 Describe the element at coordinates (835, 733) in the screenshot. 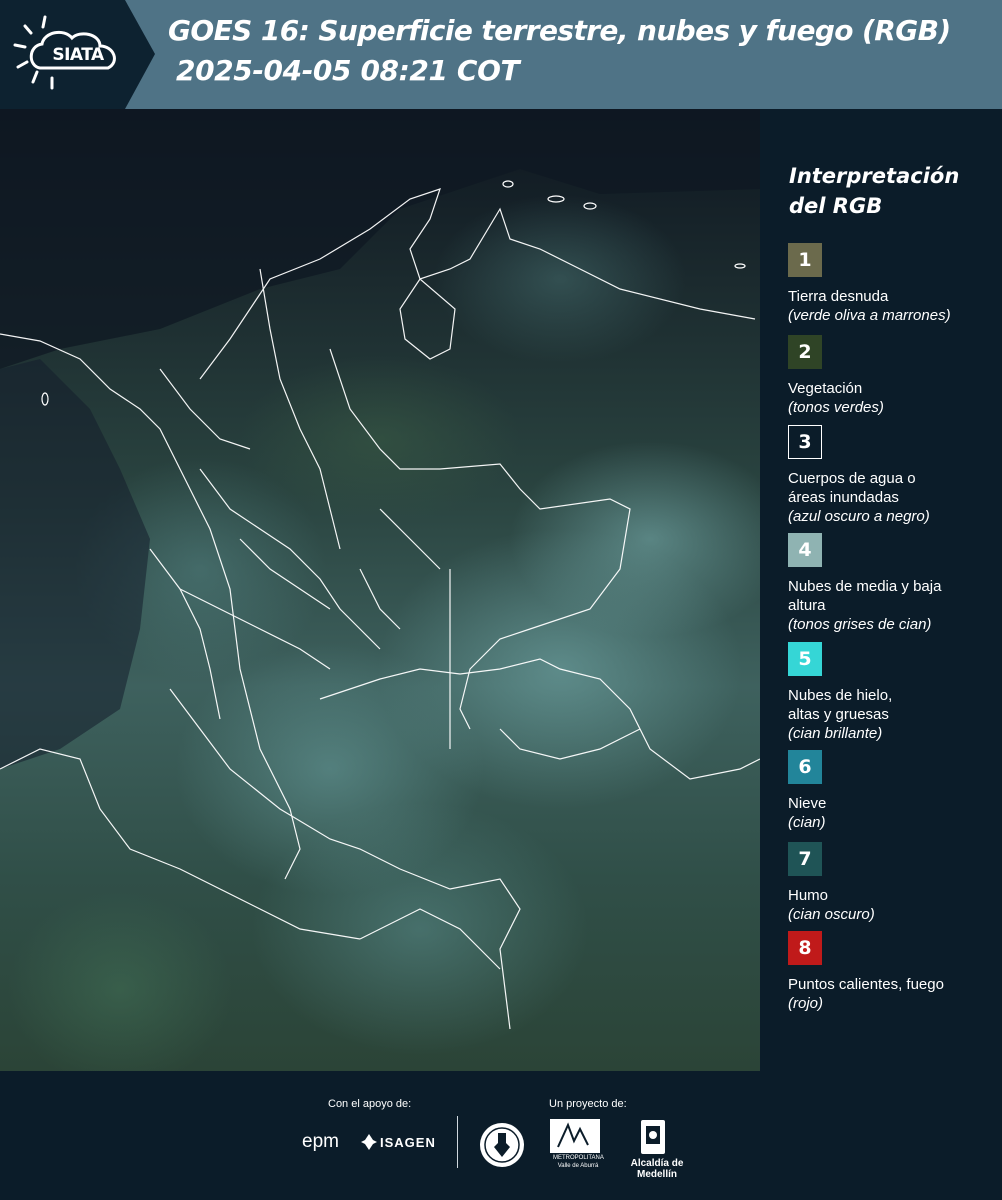

I see `legend-item-desc: (cian brillante)` at that location.